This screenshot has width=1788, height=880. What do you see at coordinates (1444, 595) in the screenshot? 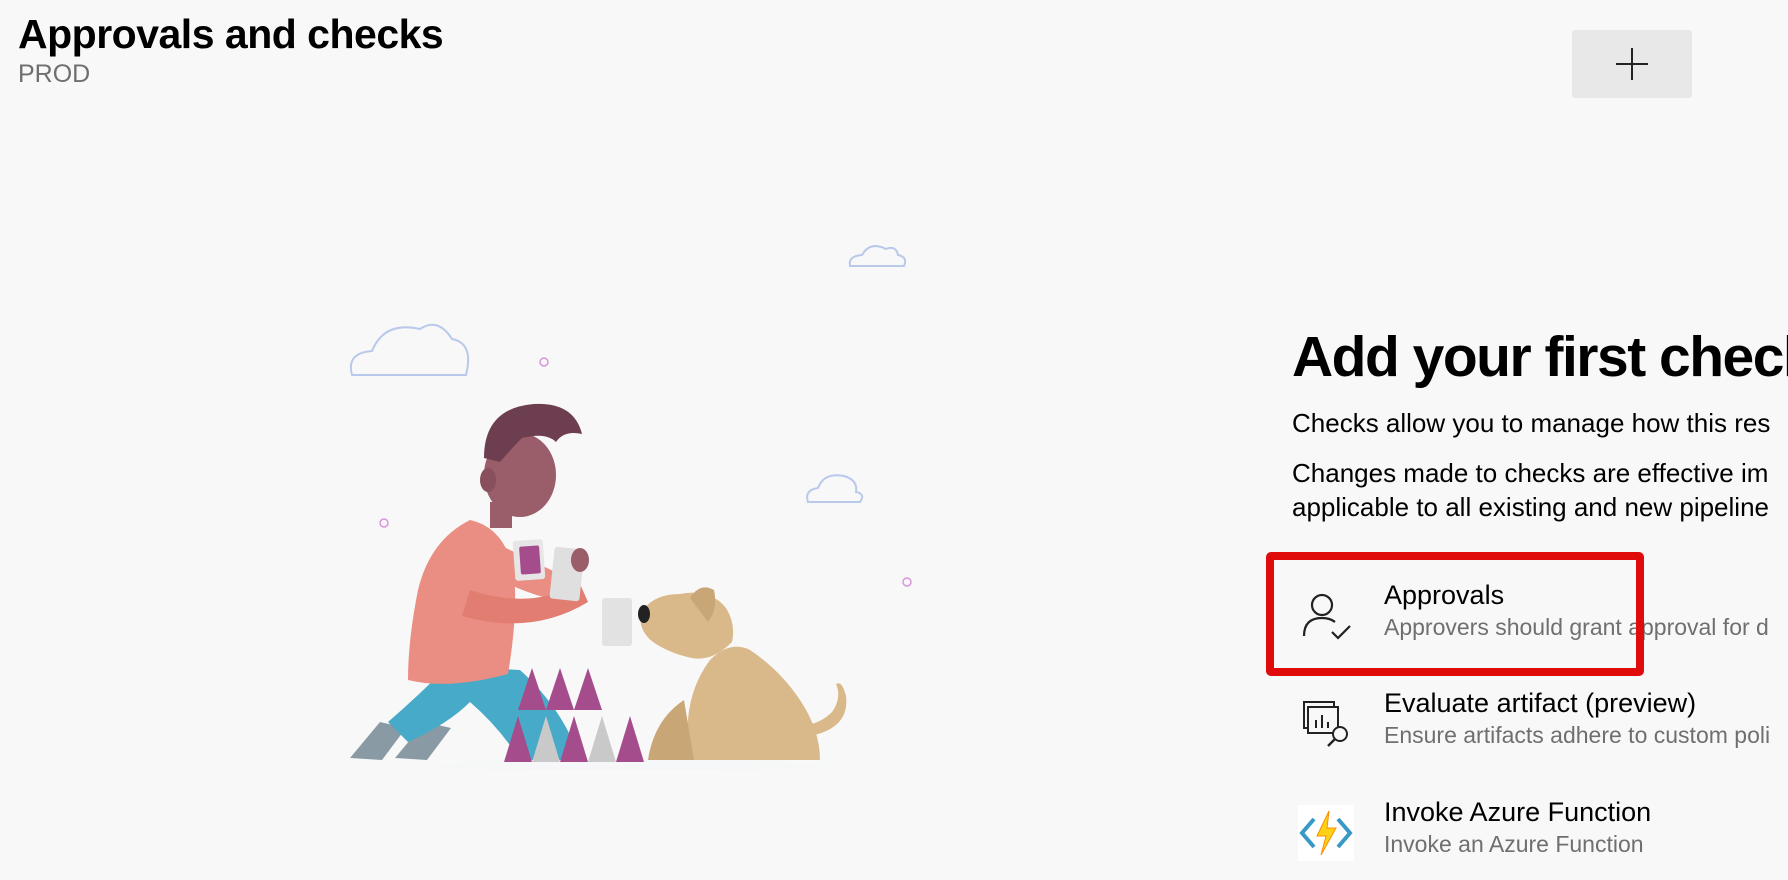
I see `check-option-name: Approvals` at bounding box center [1444, 595].